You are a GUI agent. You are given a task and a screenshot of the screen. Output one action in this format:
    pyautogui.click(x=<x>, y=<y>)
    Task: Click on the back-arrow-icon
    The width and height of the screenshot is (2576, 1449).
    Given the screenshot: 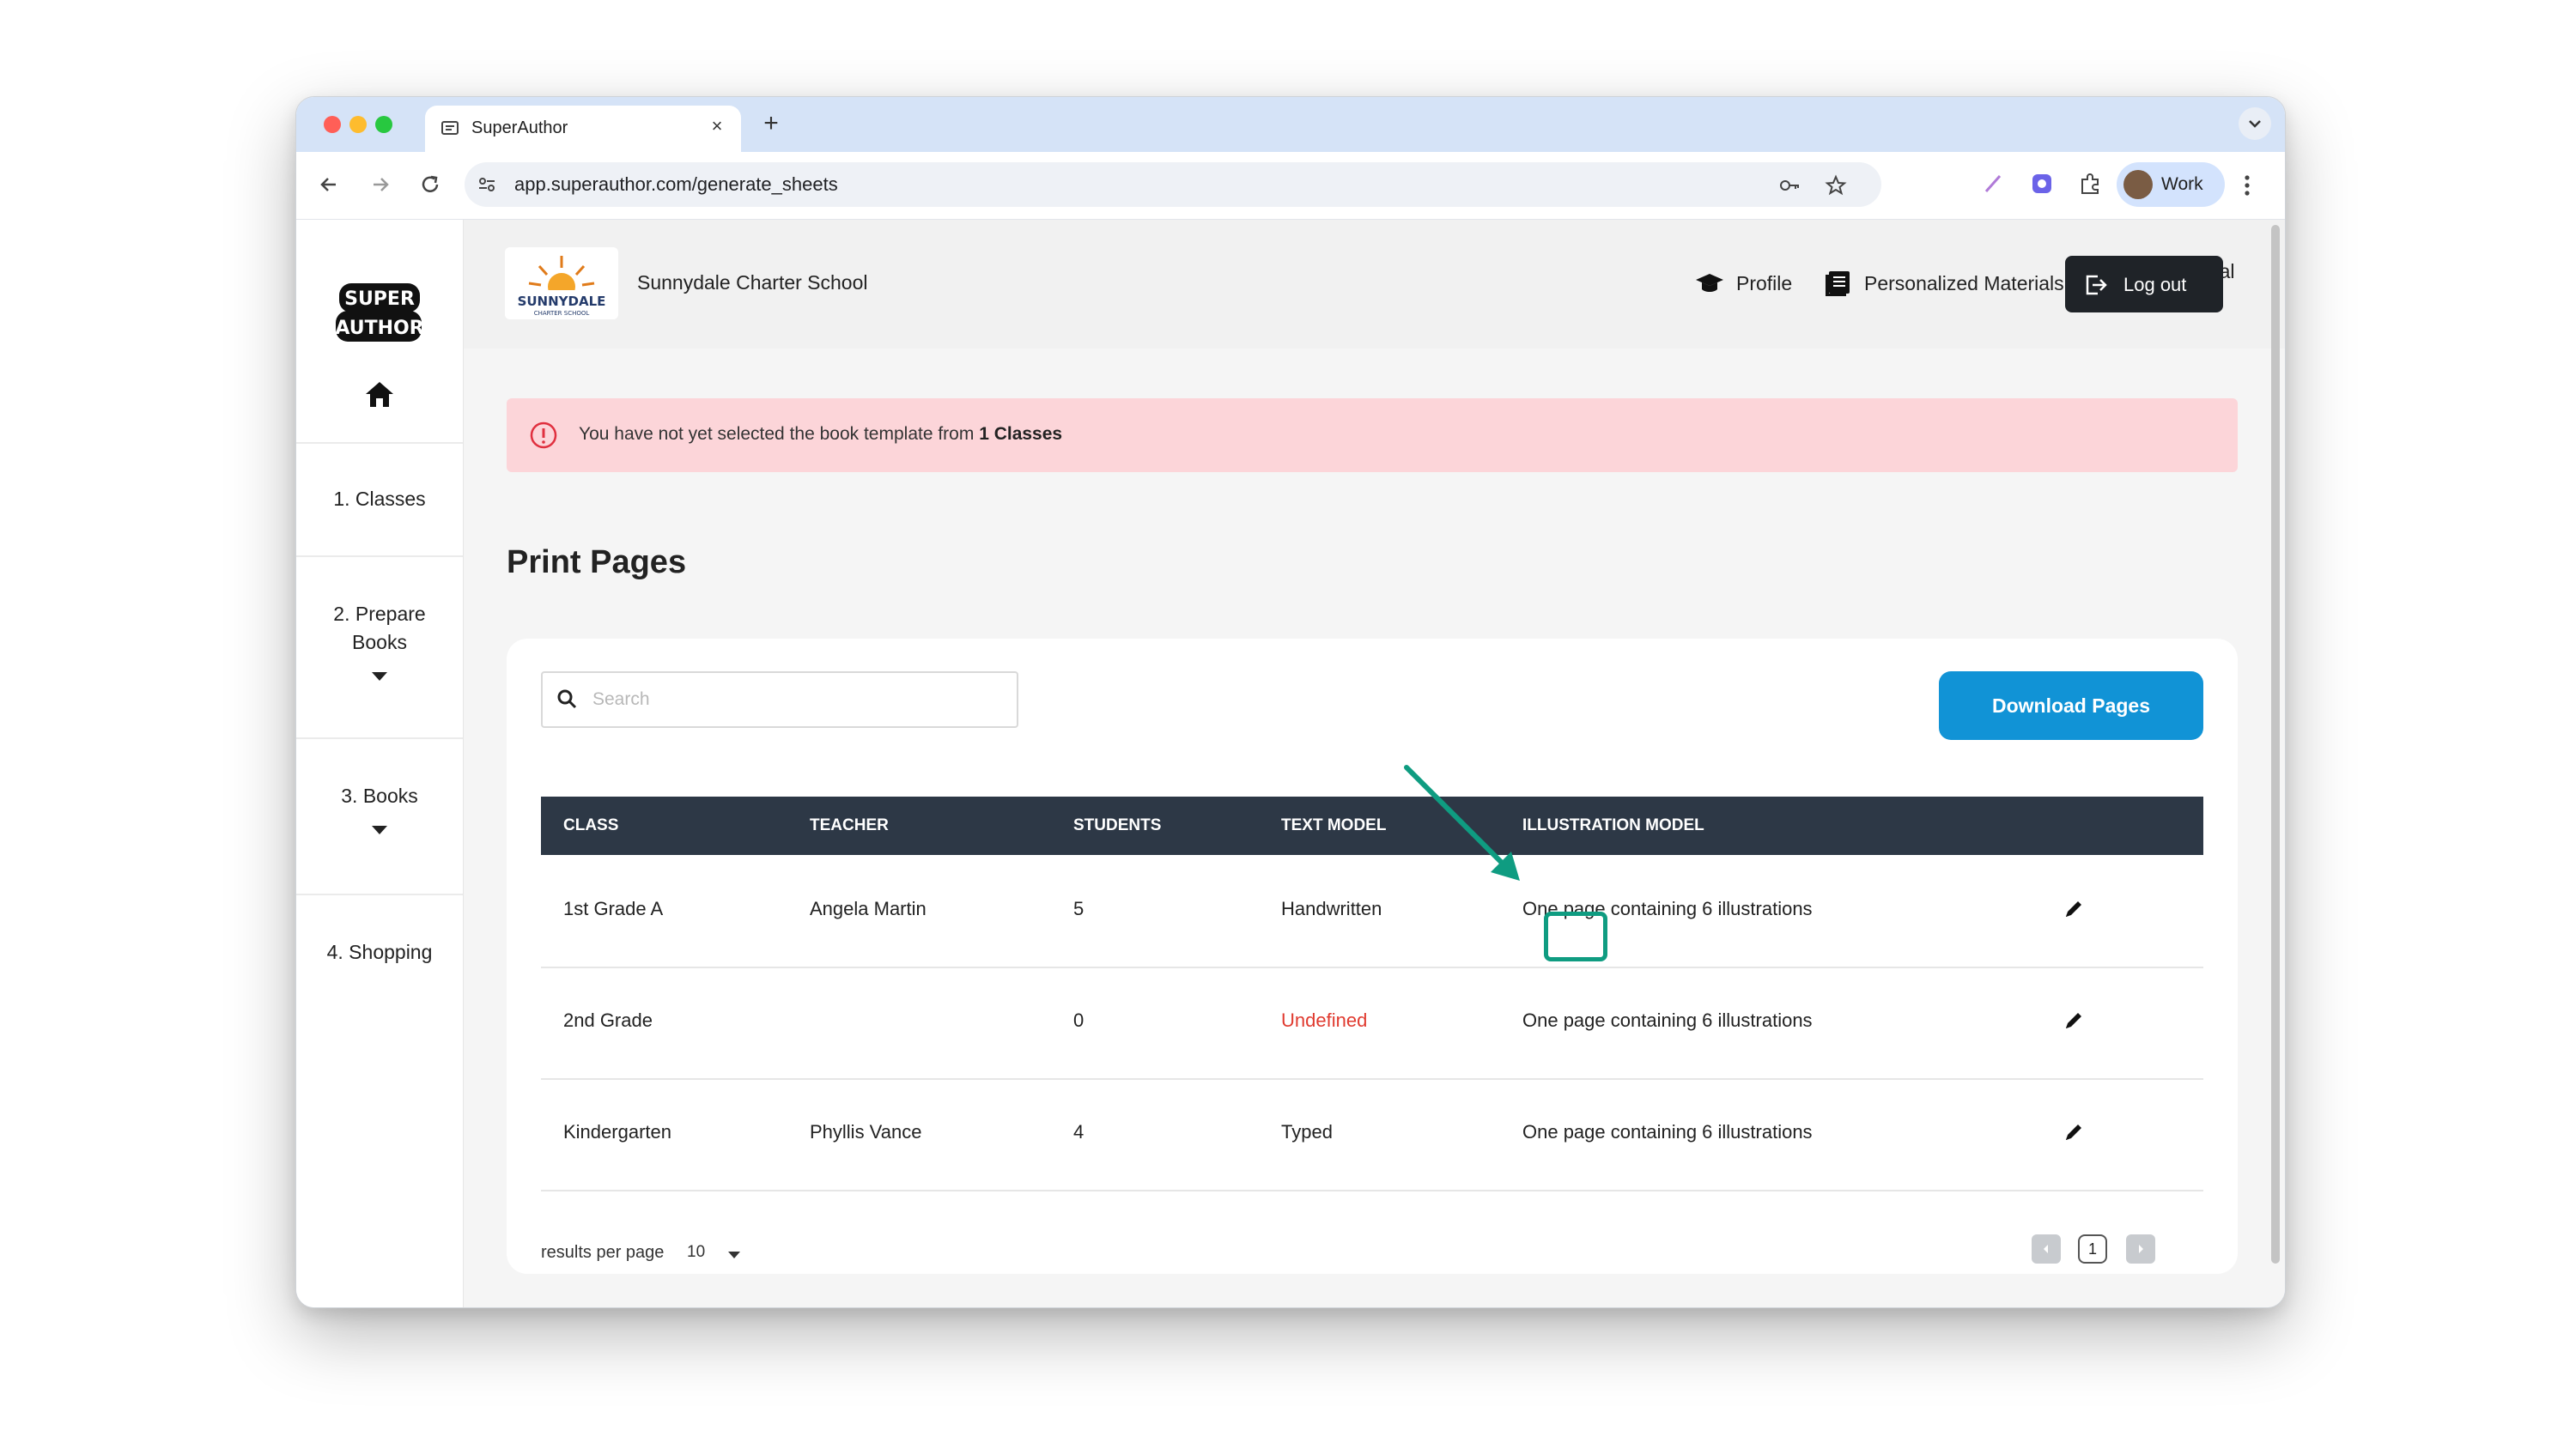 What is the action you would take?
    pyautogui.click(x=328, y=184)
    